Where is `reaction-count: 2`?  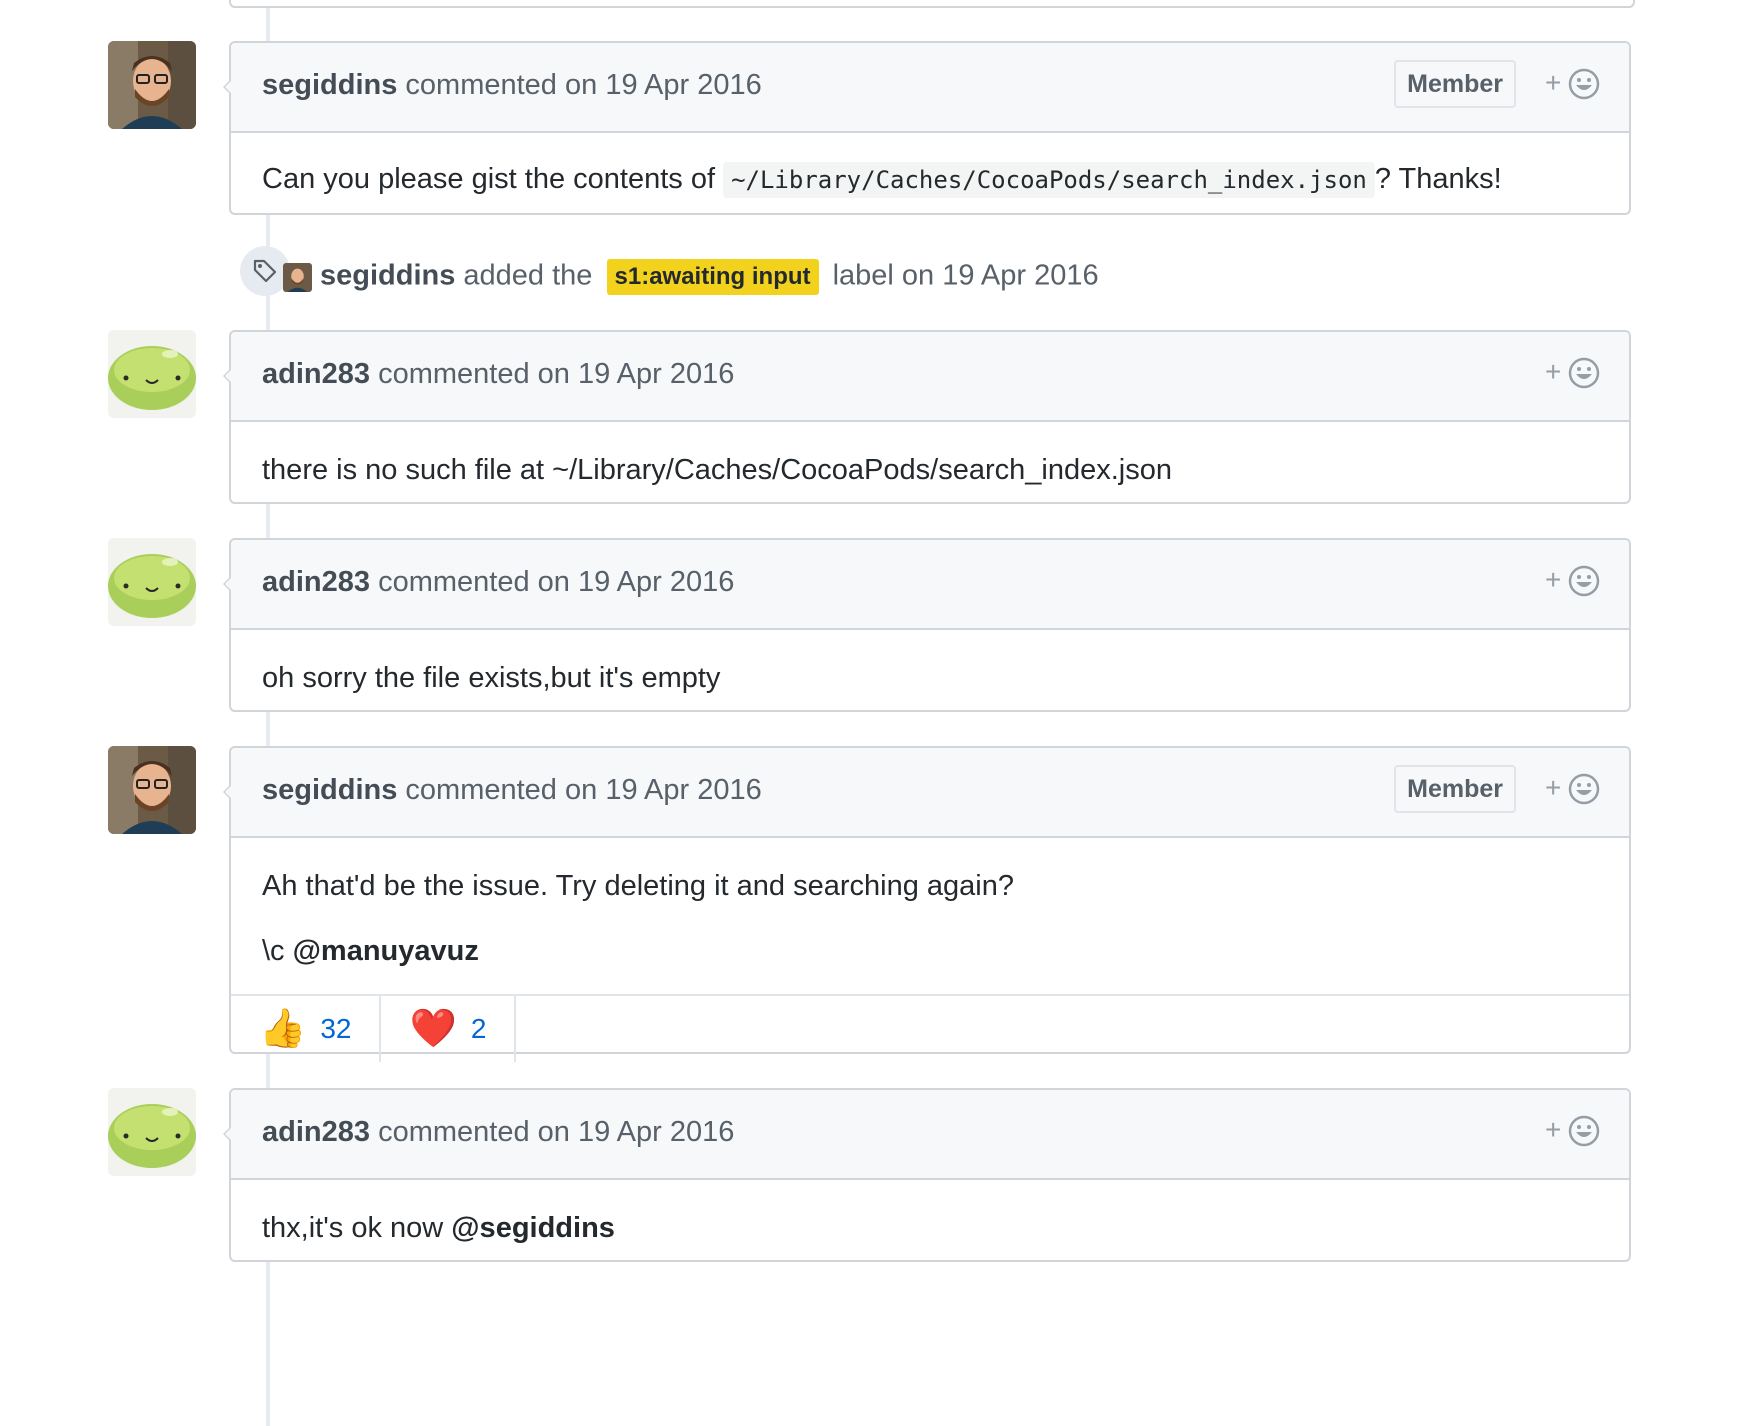
reaction-count: 2 is located at coordinates (478, 1028).